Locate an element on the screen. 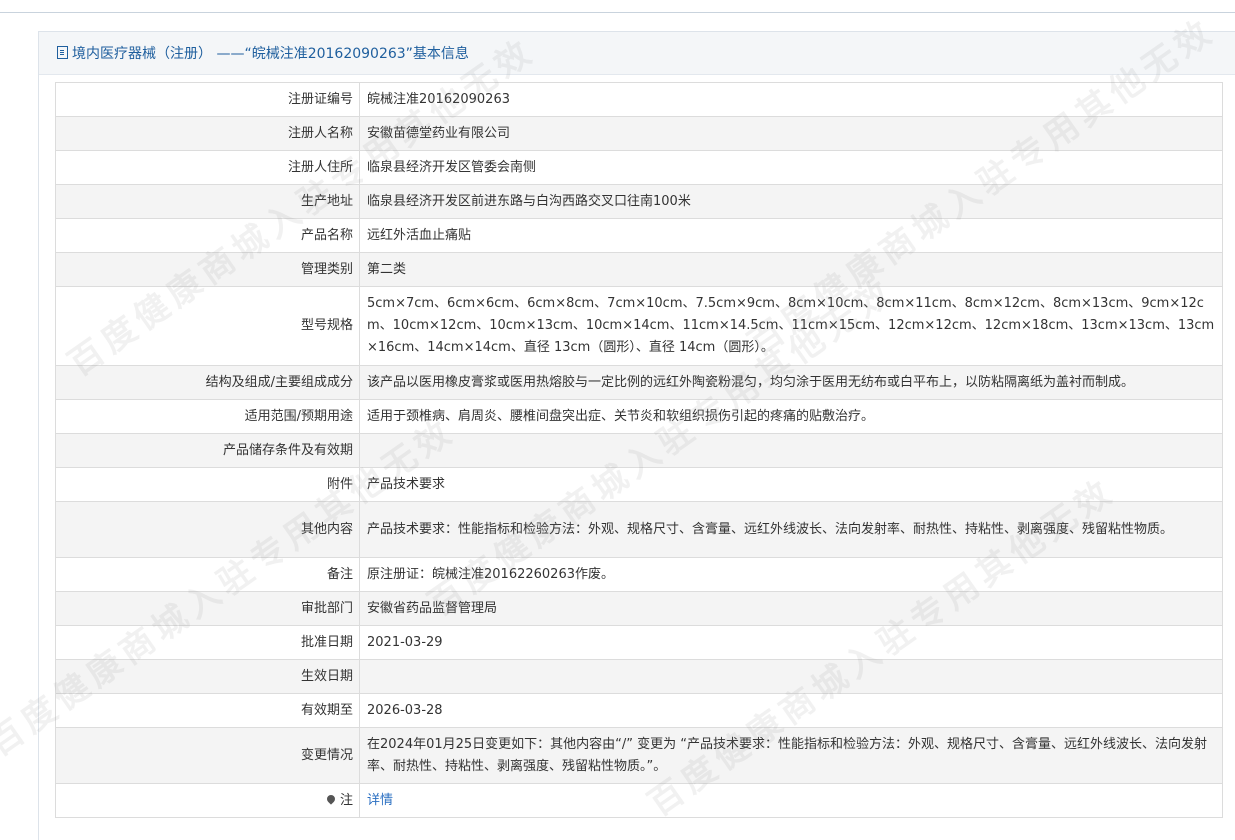 The width and height of the screenshot is (1235, 840). details-link: 详情 is located at coordinates (380, 800).